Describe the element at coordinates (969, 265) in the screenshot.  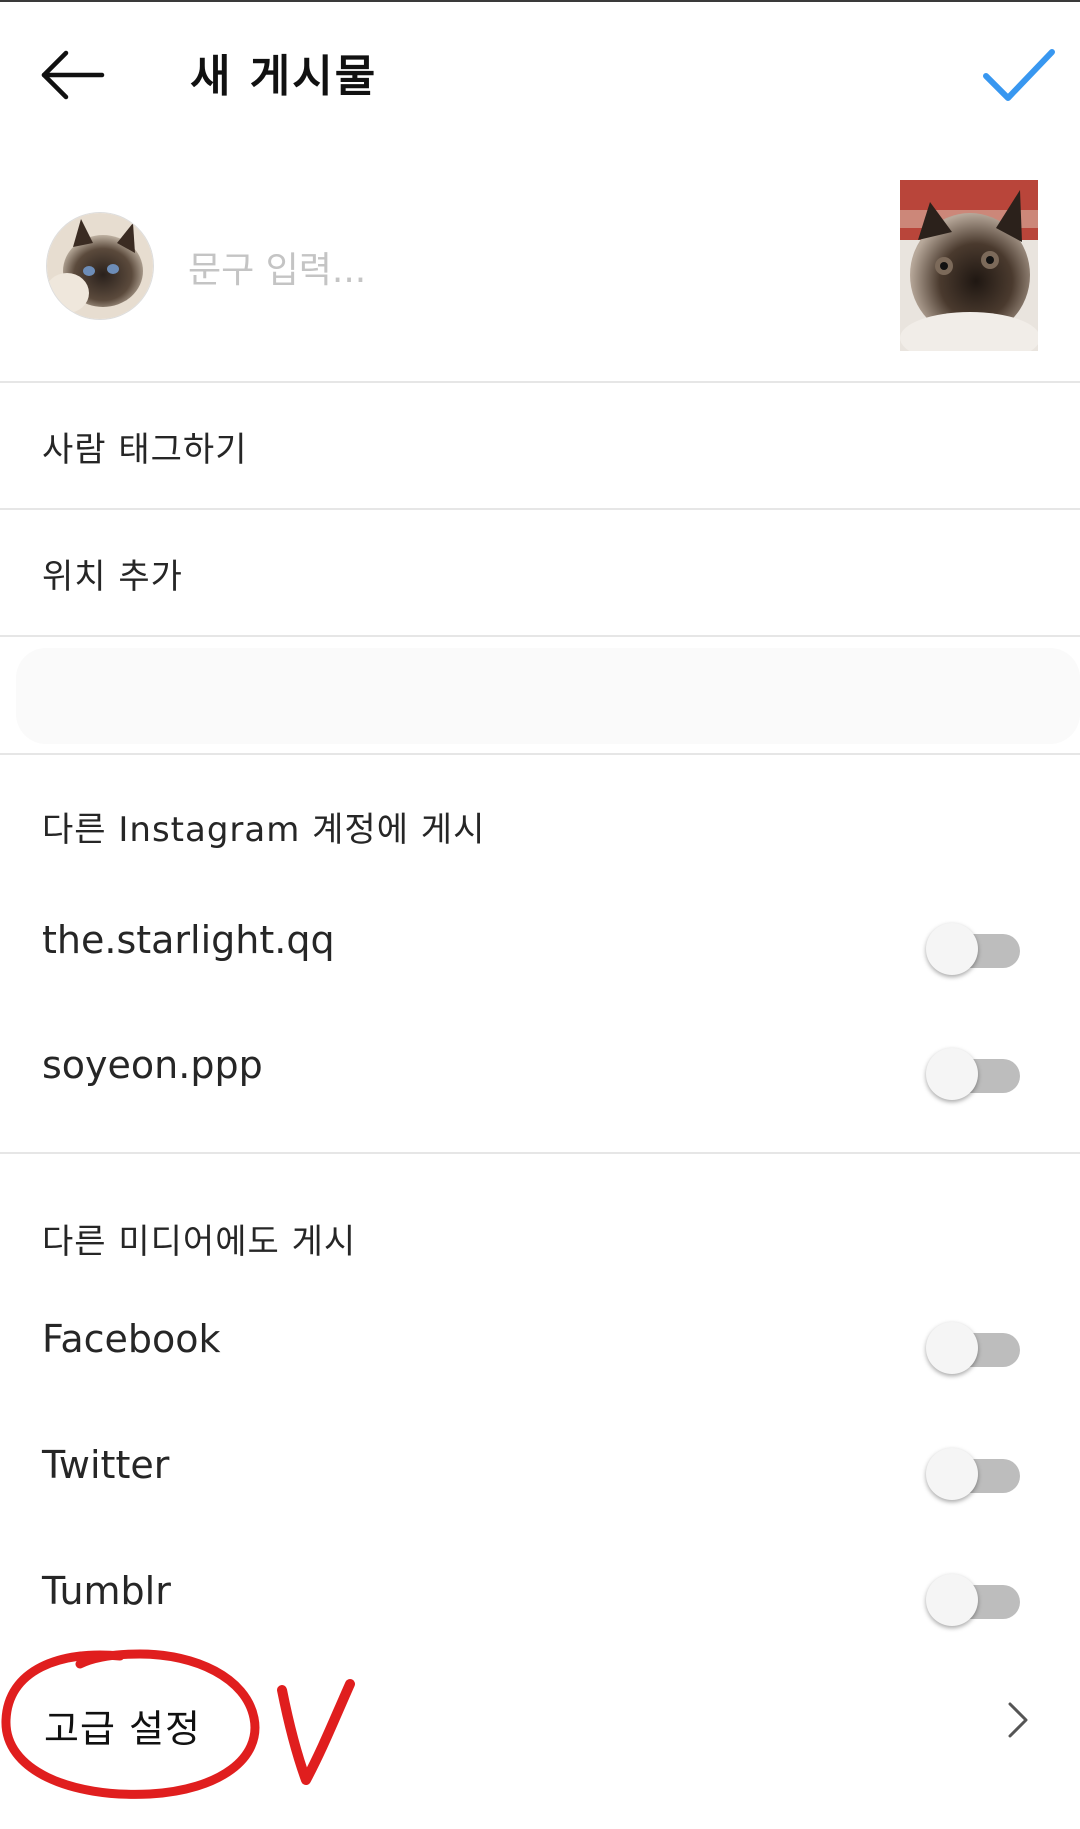
I see `post-thumbnail` at that location.